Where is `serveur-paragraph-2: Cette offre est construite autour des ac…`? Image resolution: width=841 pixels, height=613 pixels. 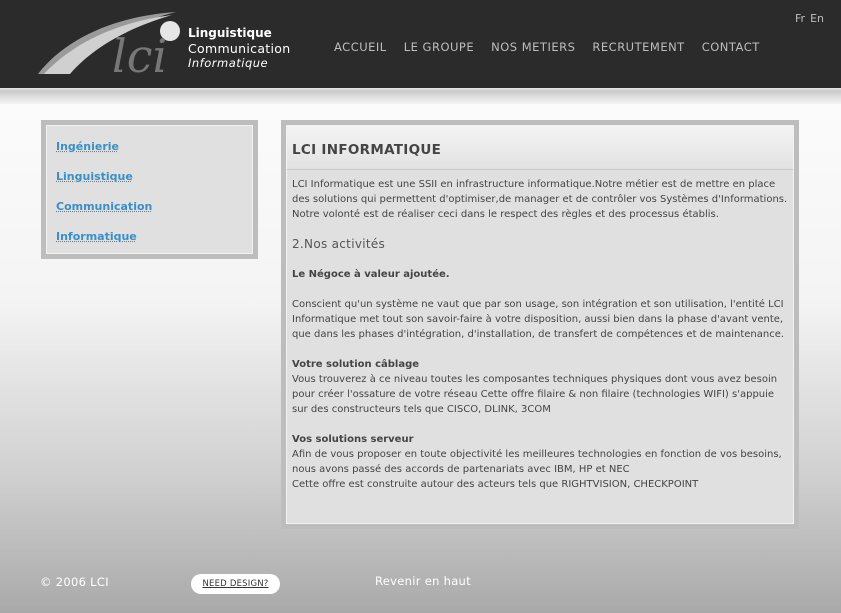 serveur-paragraph-2: Cette offre est construite autour des ac… is located at coordinates (495, 484).